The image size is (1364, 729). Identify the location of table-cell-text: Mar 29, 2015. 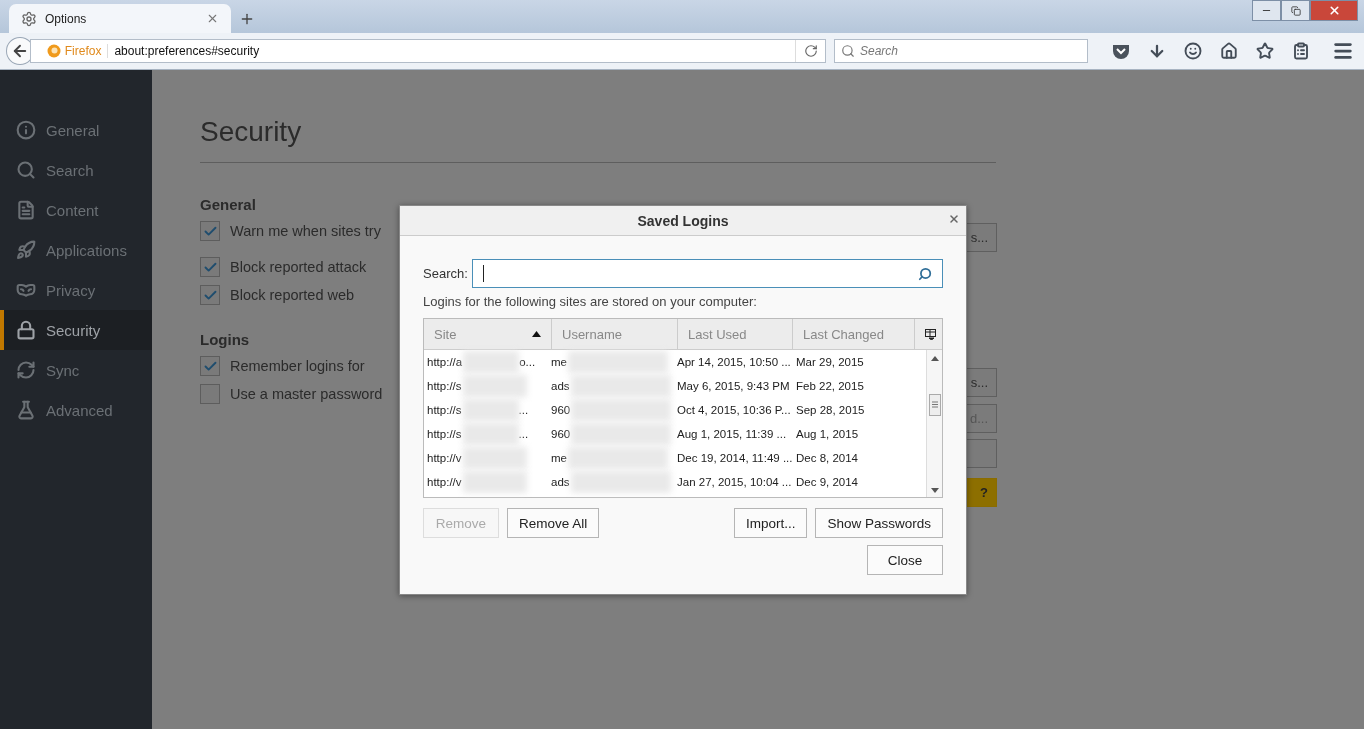
(829, 362).